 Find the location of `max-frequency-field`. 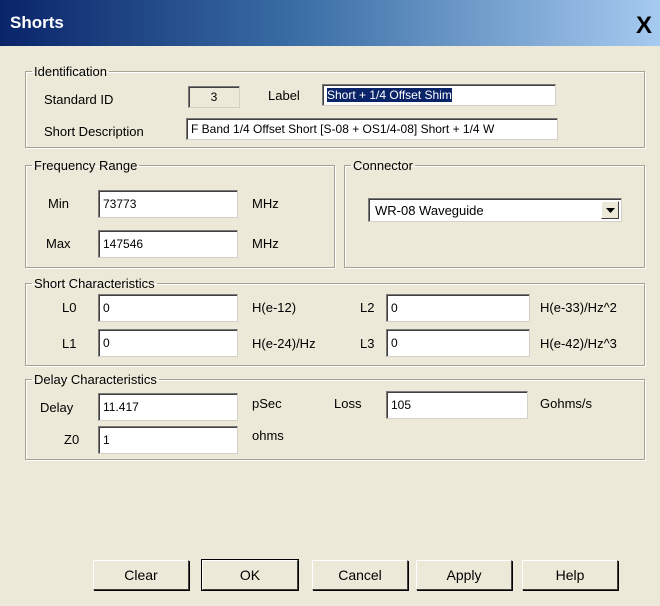

max-frequency-field is located at coordinates (168, 244).